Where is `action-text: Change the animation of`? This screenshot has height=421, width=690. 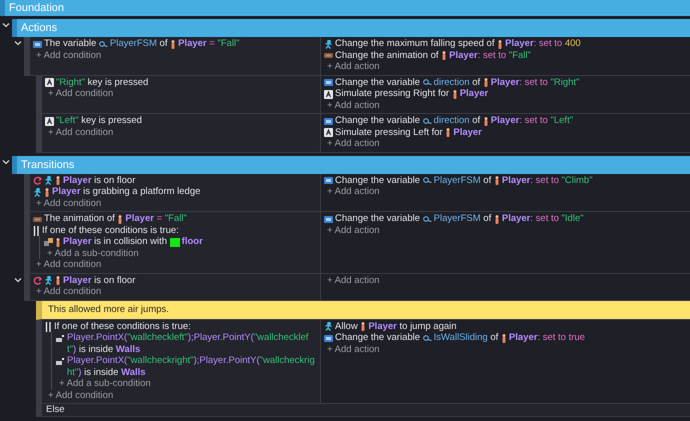
action-text: Change the animation of is located at coordinates (387, 55).